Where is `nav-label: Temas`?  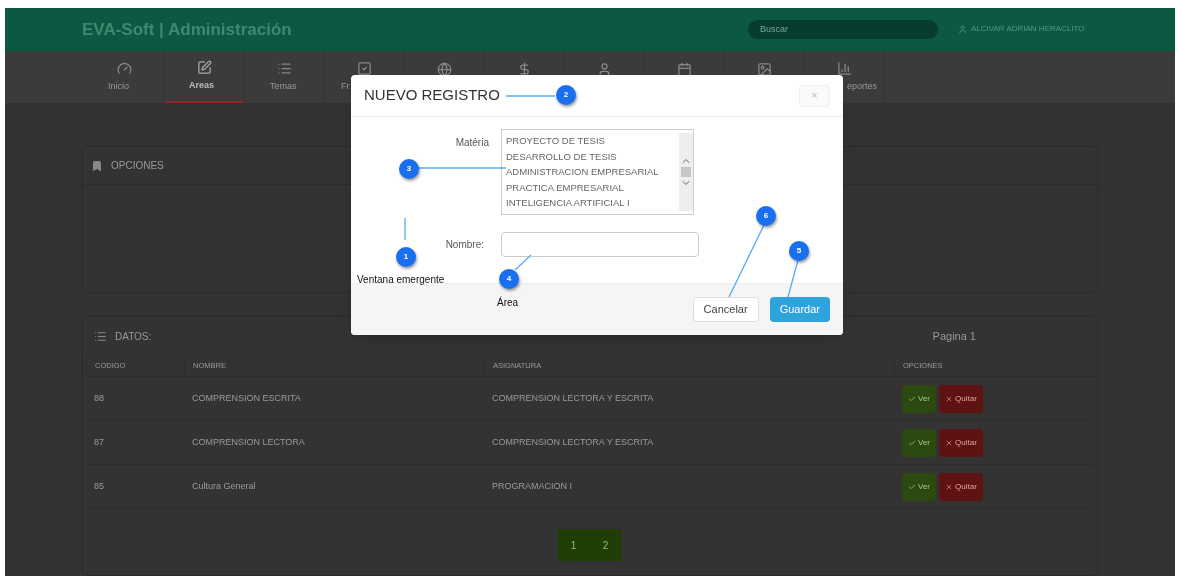
nav-label: Temas is located at coordinates (283, 86).